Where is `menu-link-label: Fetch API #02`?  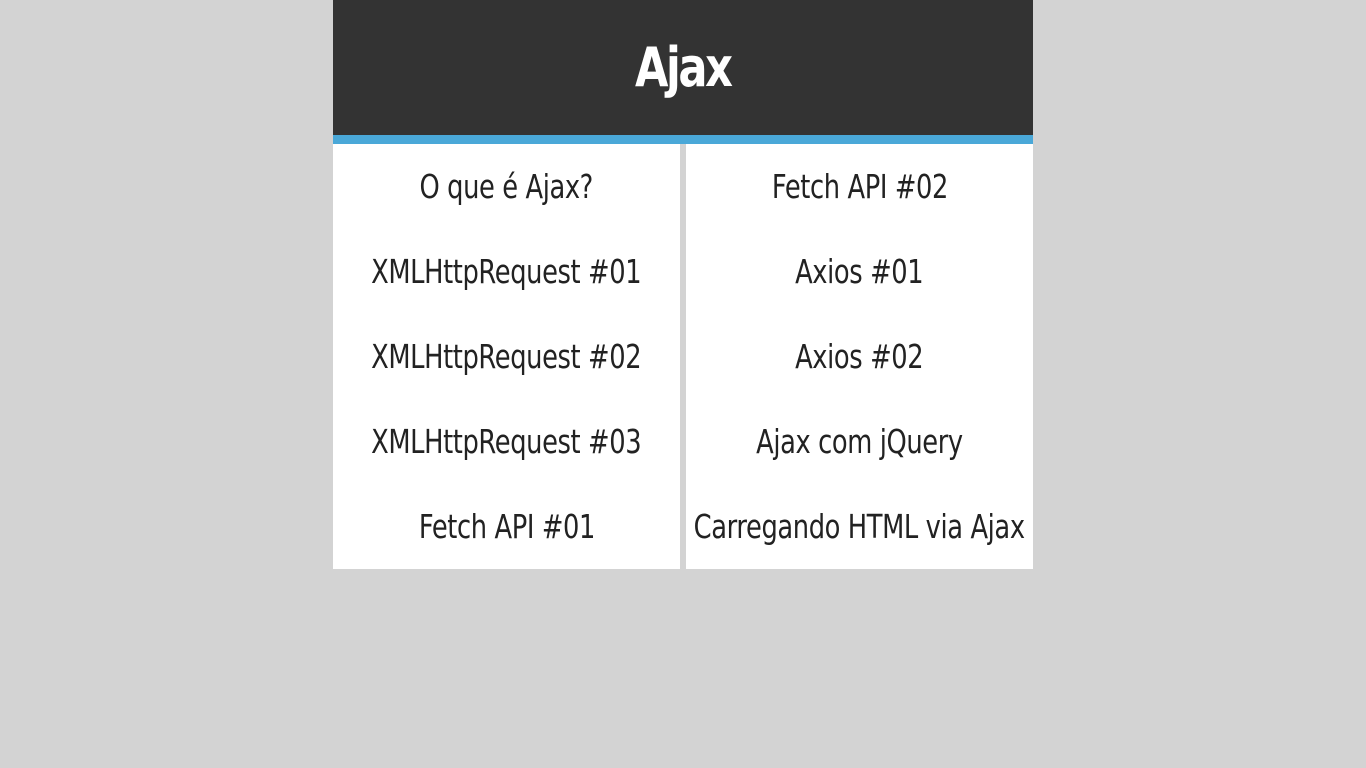 menu-link-label: Fetch API #02 is located at coordinates (859, 186).